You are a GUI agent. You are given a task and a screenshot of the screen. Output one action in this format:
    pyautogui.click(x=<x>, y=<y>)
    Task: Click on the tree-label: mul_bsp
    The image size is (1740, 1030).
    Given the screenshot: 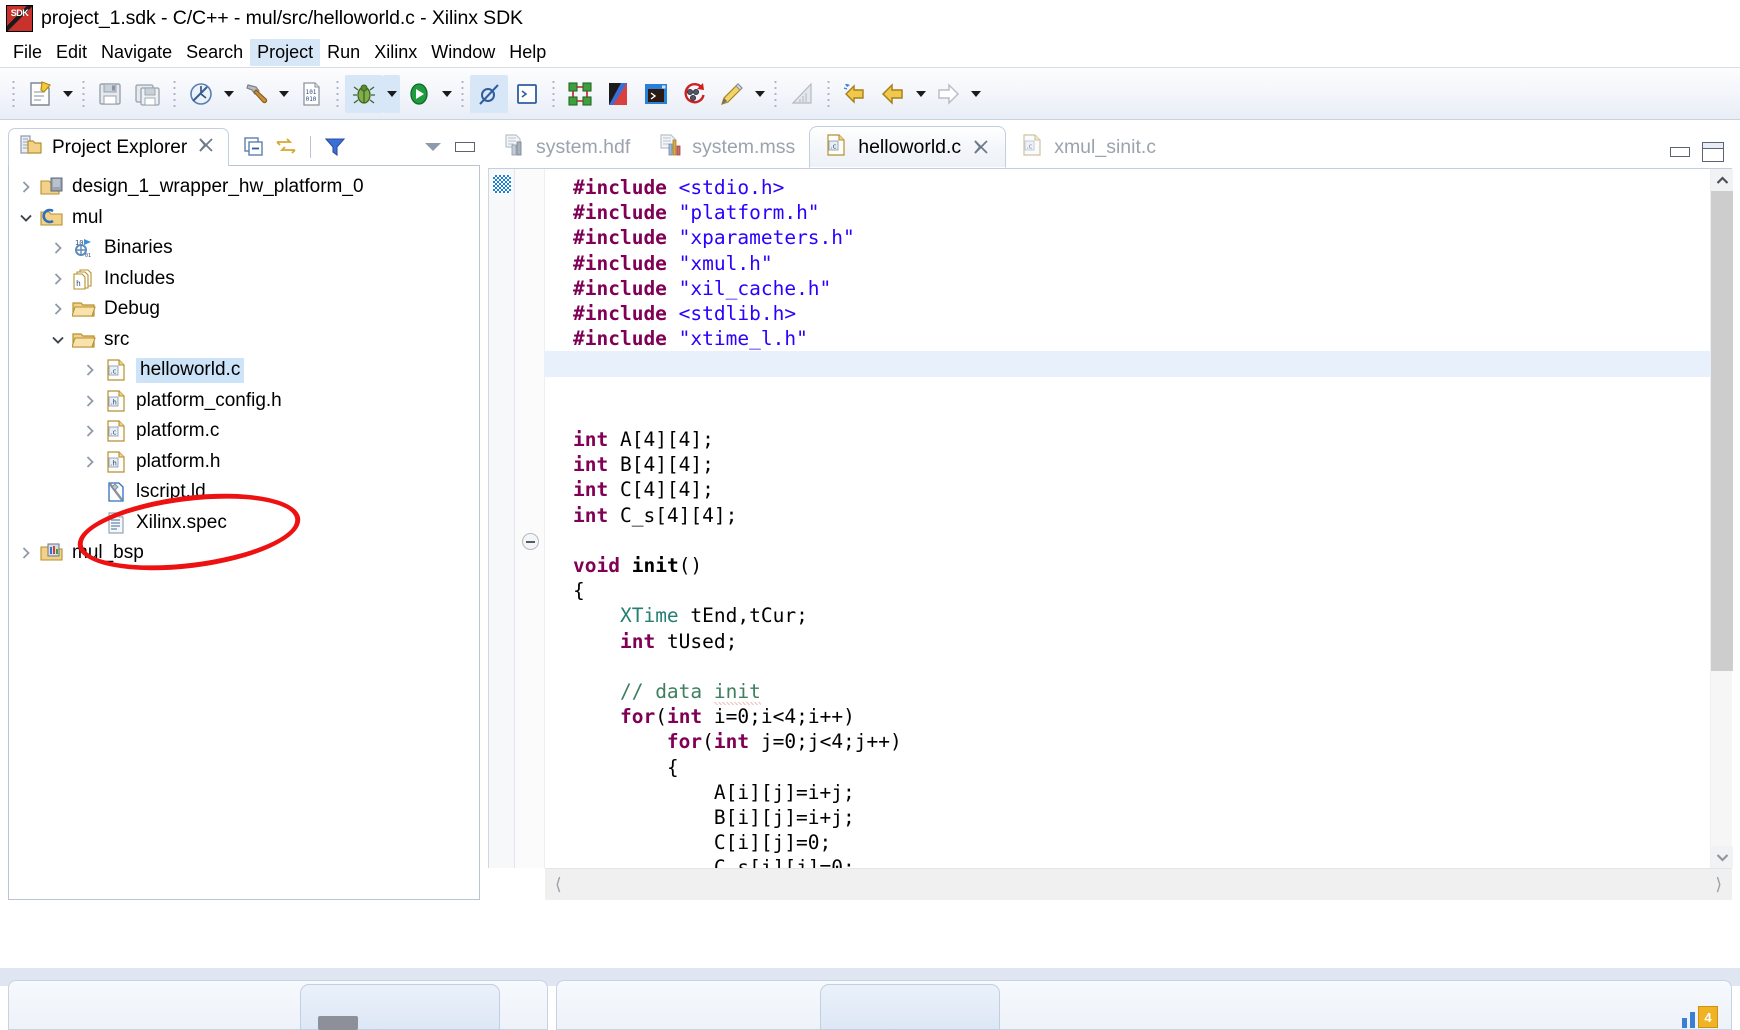 What is the action you would take?
    pyautogui.click(x=108, y=553)
    